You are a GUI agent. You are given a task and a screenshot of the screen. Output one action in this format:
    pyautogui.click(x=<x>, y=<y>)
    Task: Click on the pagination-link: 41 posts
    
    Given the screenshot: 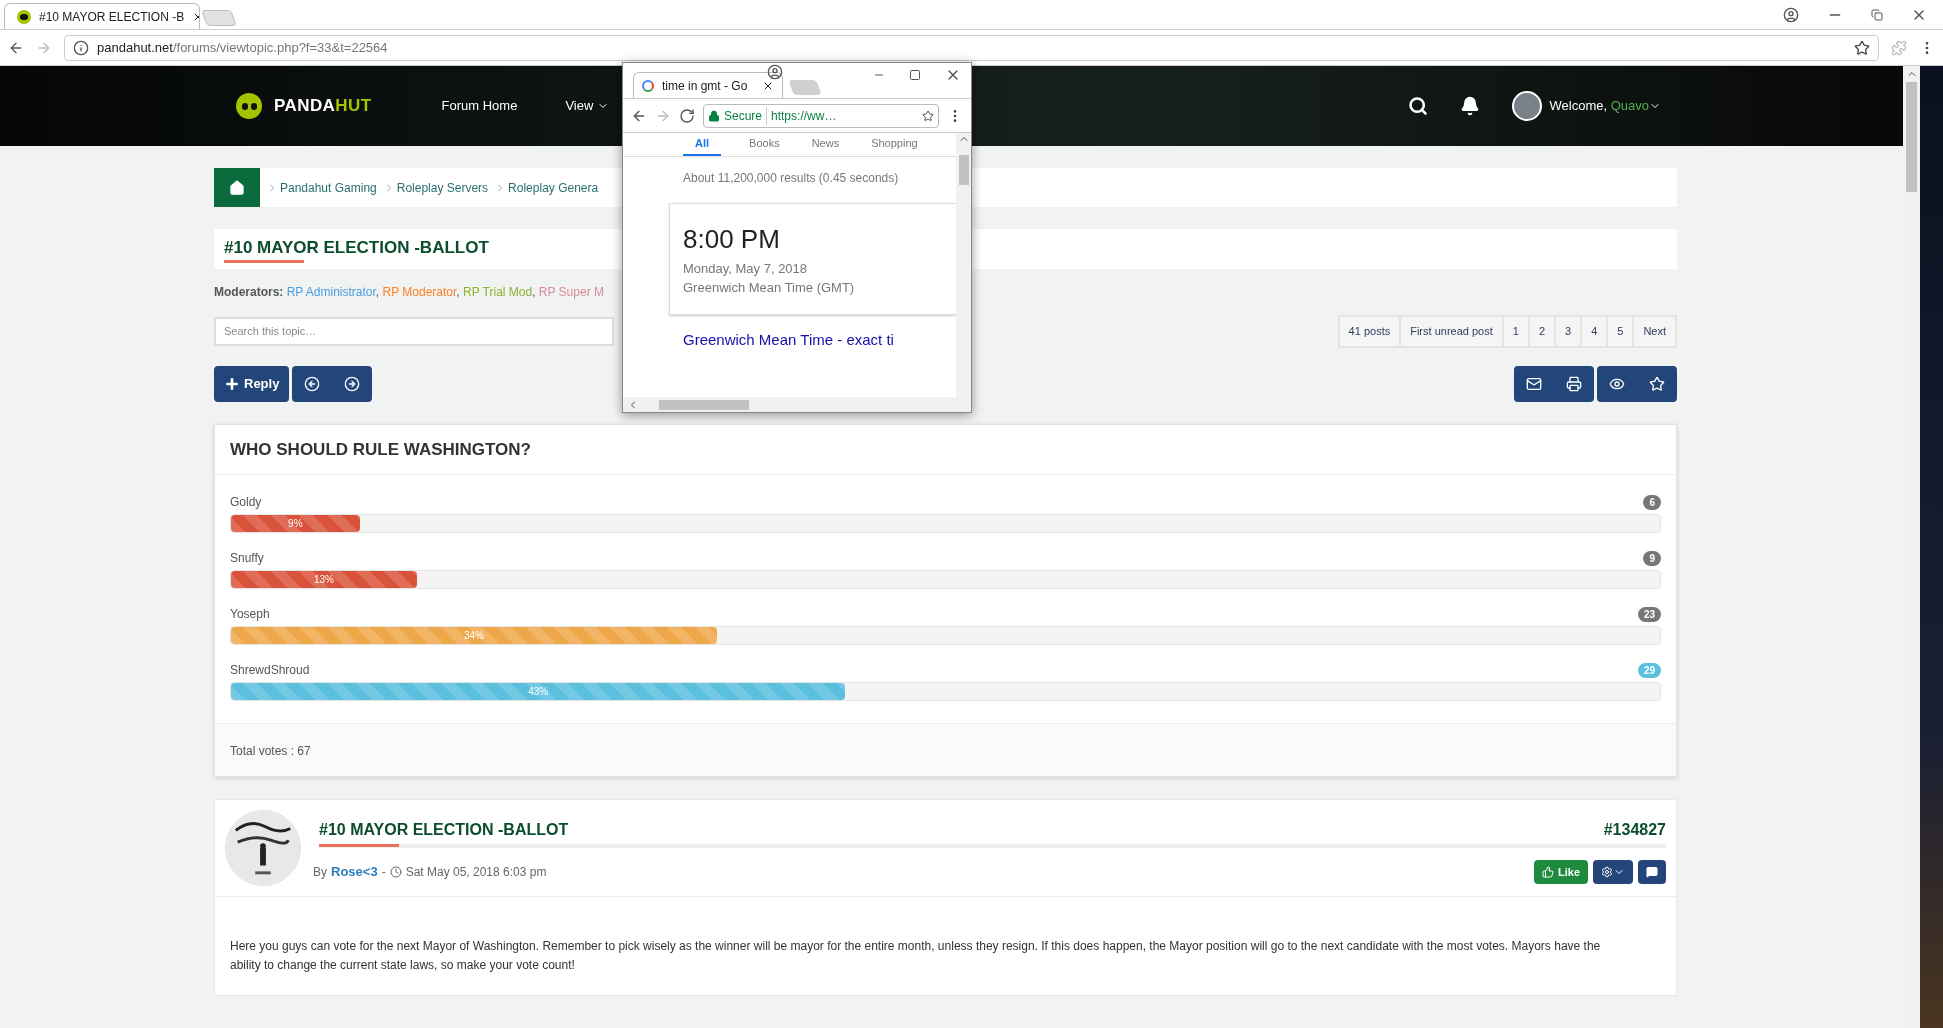 What is the action you would take?
    pyautogui.click(x=1369, y=331)
    